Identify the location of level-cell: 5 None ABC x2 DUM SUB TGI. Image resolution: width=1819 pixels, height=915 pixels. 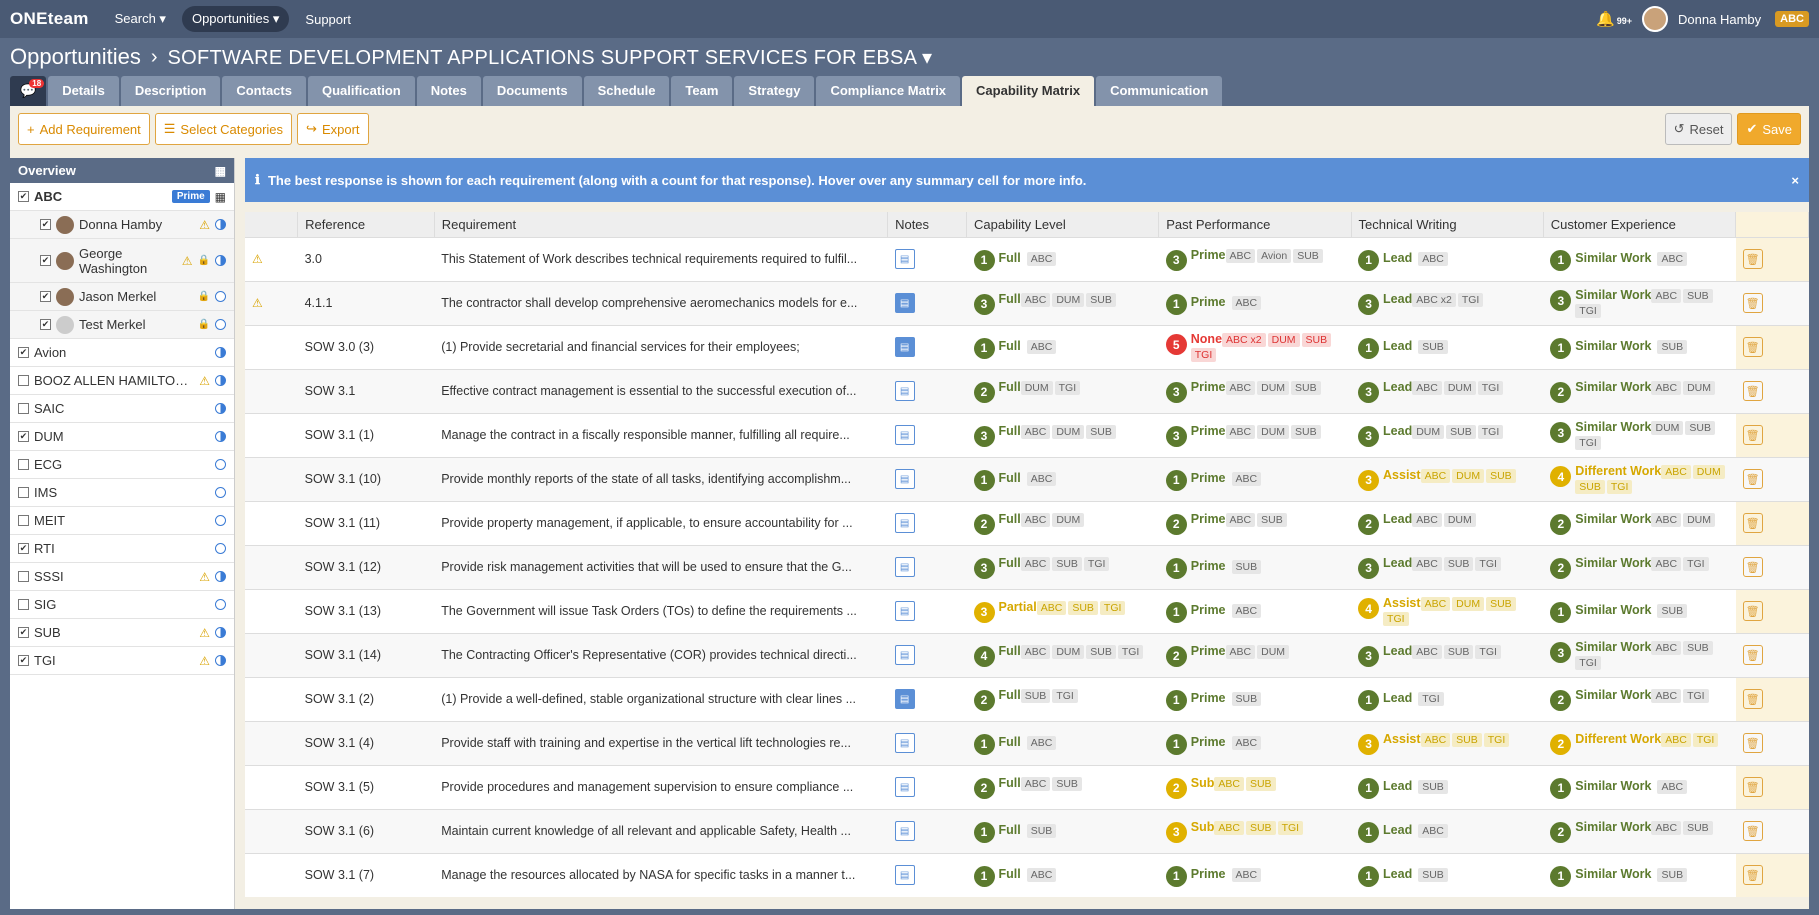
(1255, 346).